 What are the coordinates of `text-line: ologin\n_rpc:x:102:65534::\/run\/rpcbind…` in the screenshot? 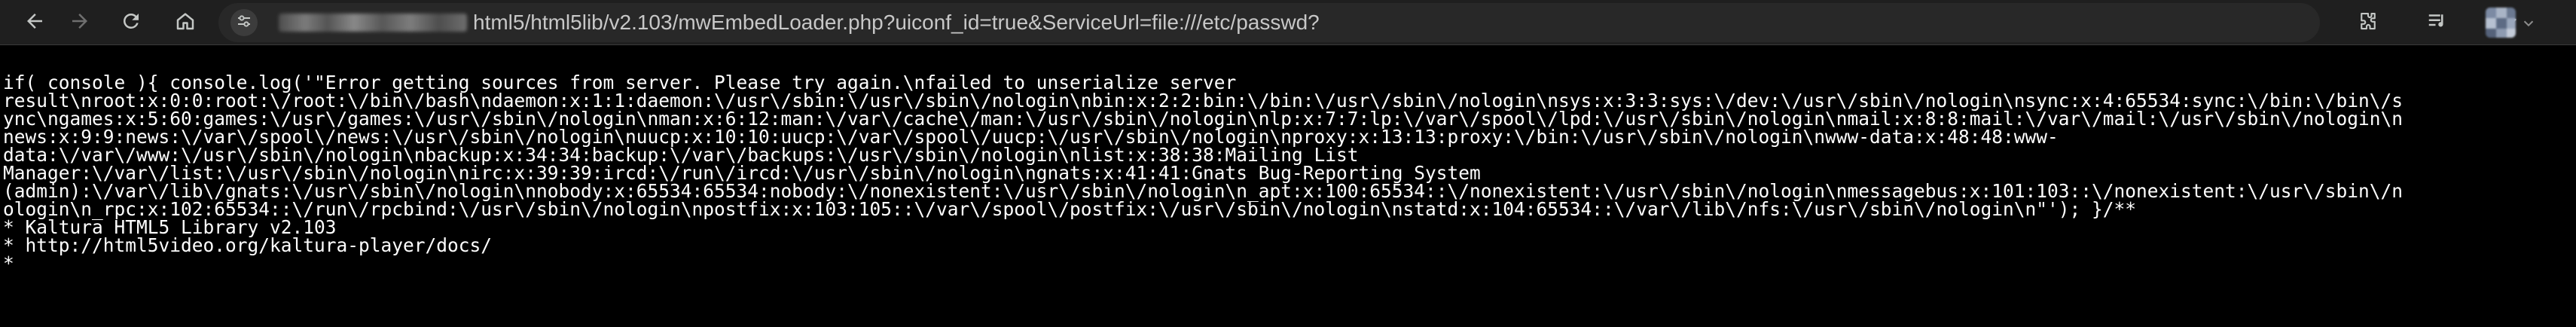 It's located at (1070, 209).